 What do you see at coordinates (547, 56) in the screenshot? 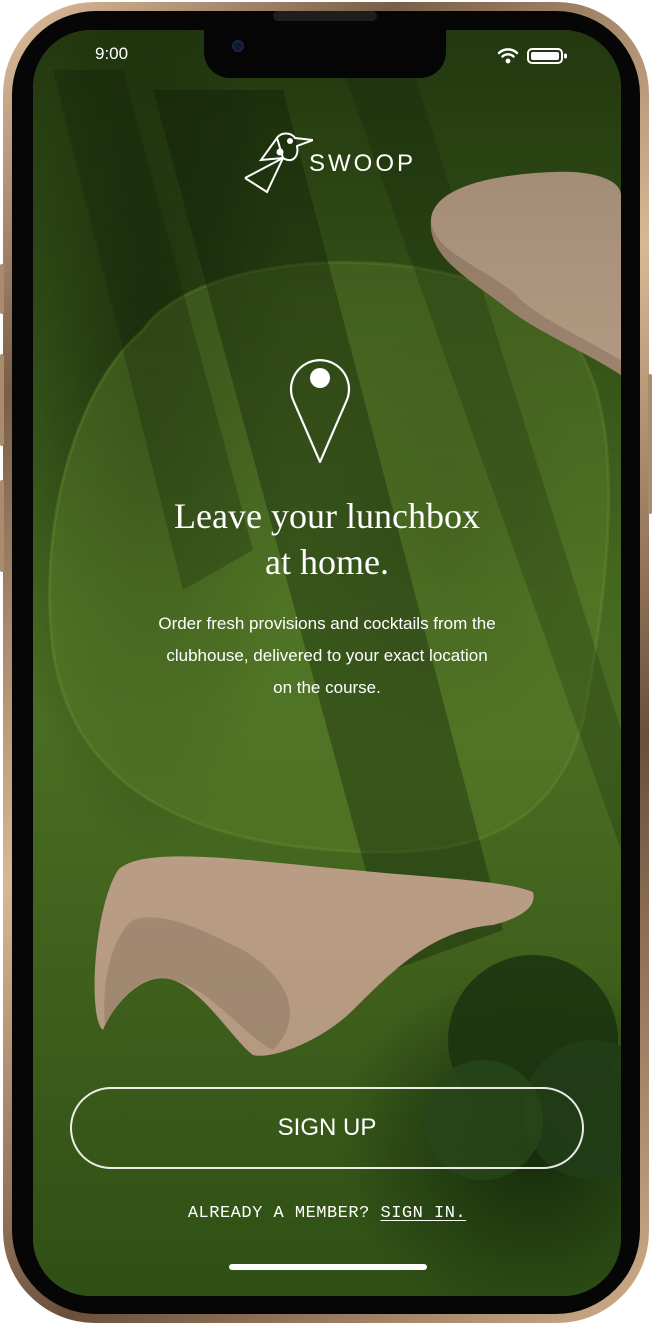
I see `battery-icon` at bounding box center [547, 56].